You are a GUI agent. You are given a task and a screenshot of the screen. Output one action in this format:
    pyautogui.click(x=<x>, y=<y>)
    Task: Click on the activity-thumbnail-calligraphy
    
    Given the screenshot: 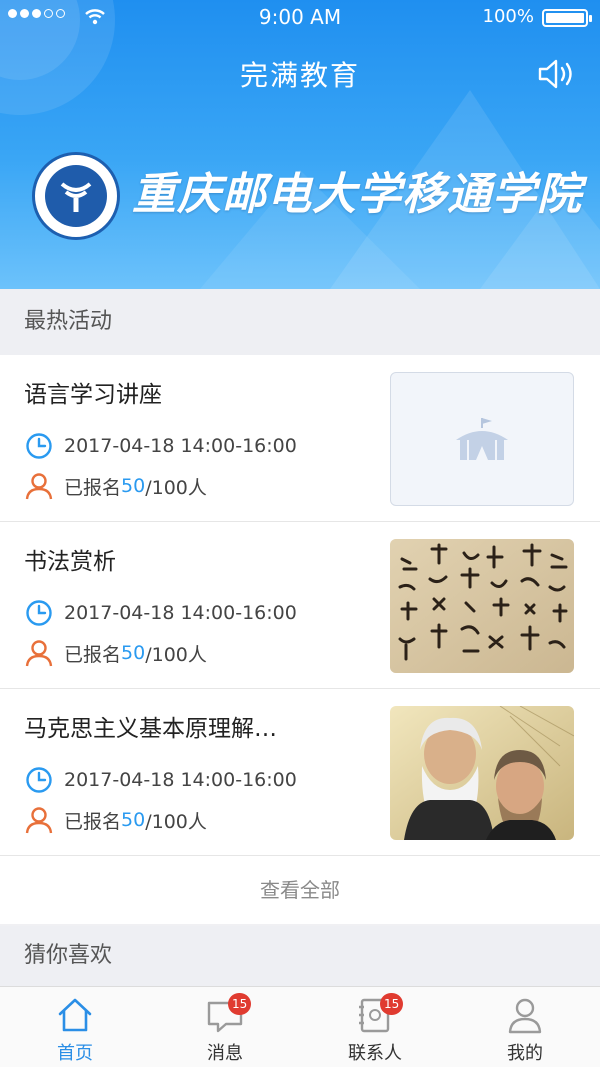 What is the action you would take?
    pyautogui.click(x=482, y=606)
    